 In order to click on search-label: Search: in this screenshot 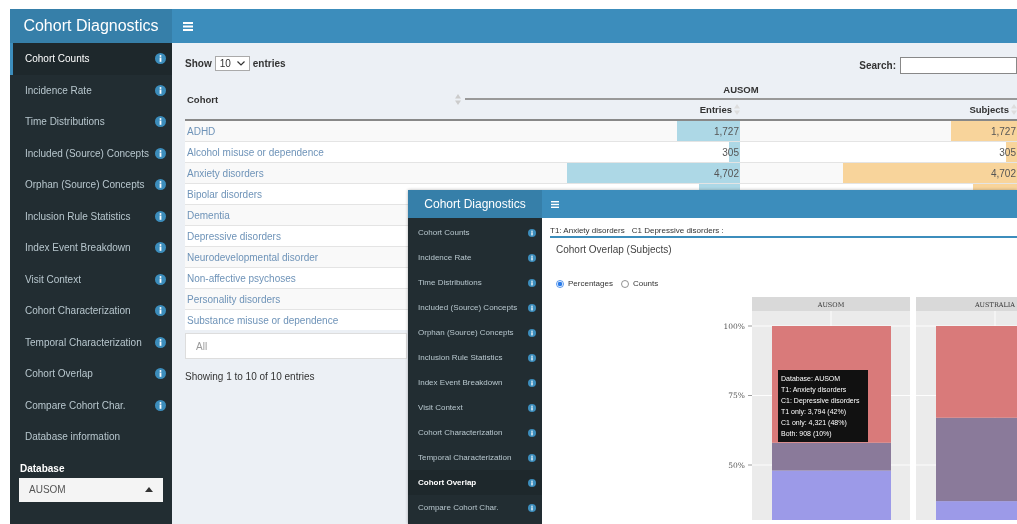, I will do `click(877, 65)`.